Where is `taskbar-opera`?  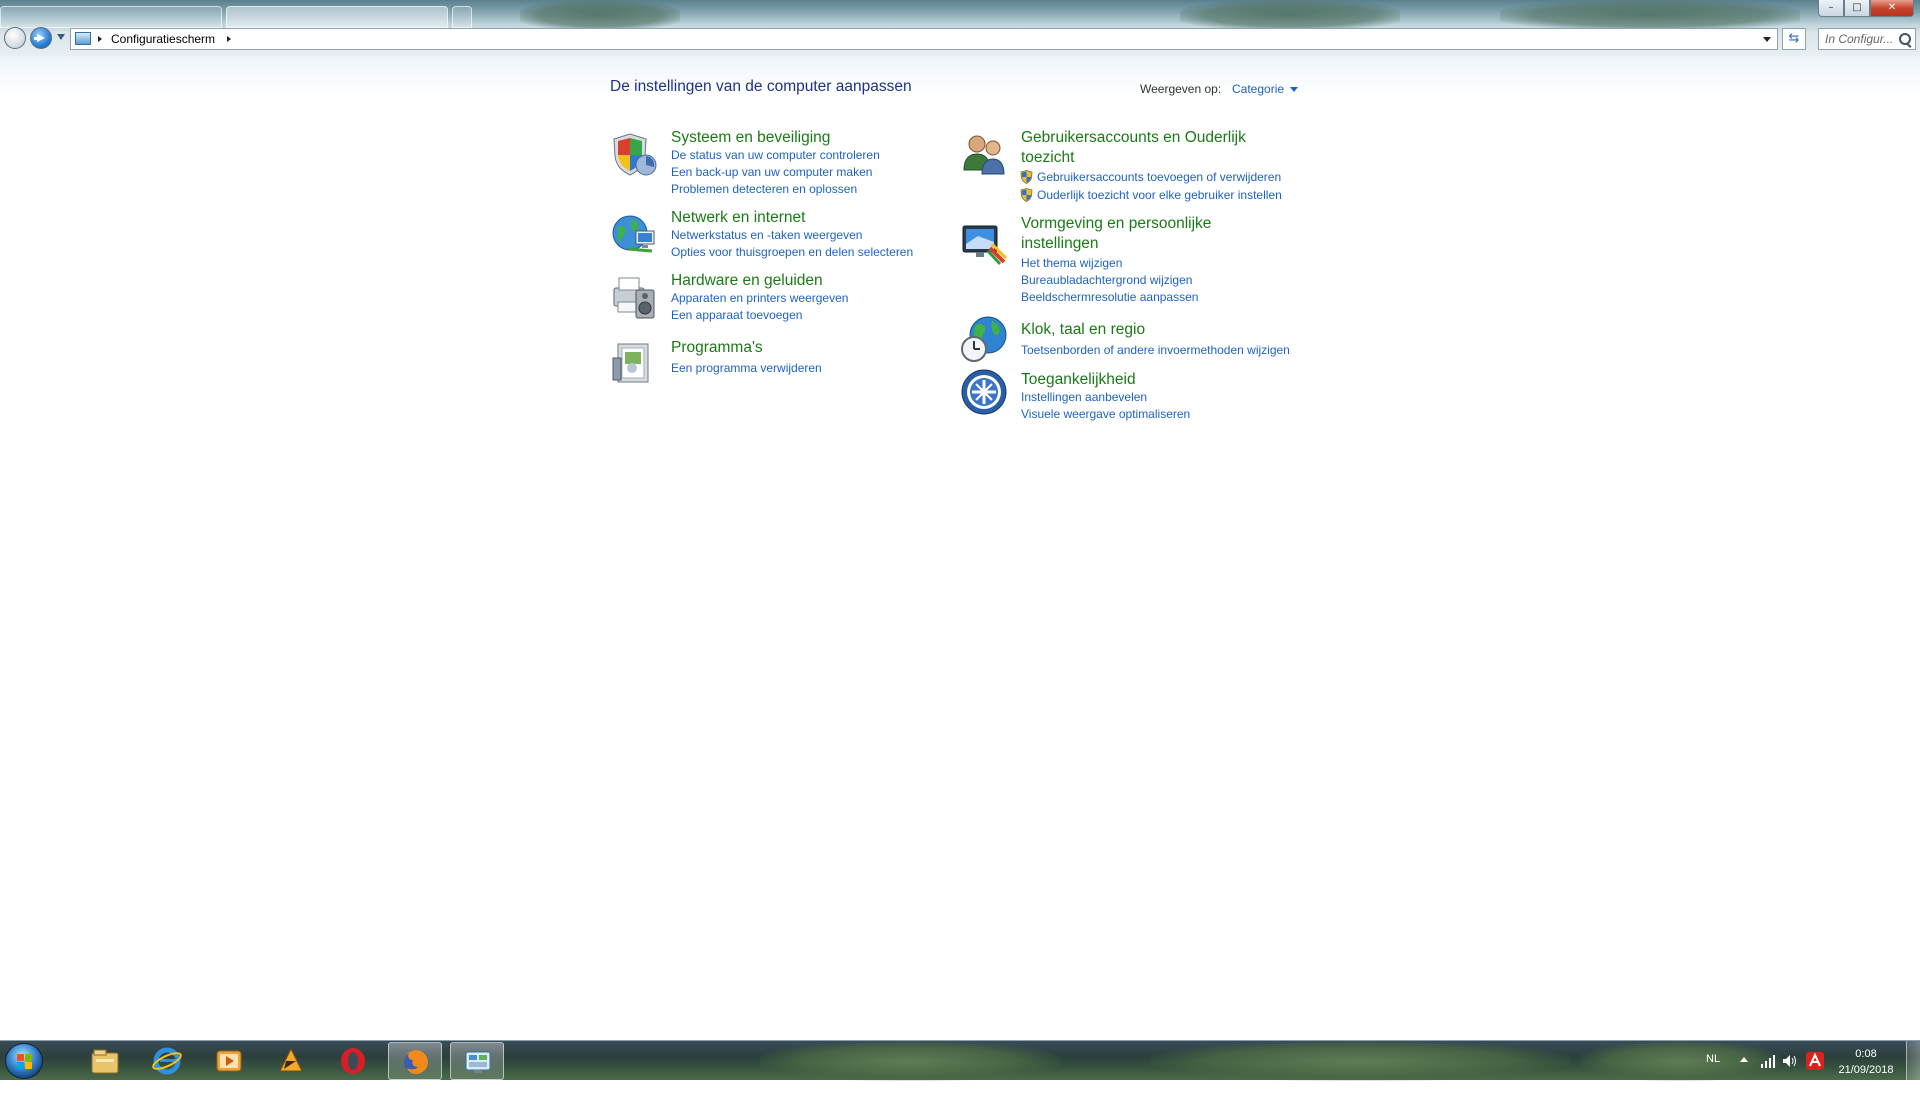
taskbar-opera is located at coordinates (353, 1061).